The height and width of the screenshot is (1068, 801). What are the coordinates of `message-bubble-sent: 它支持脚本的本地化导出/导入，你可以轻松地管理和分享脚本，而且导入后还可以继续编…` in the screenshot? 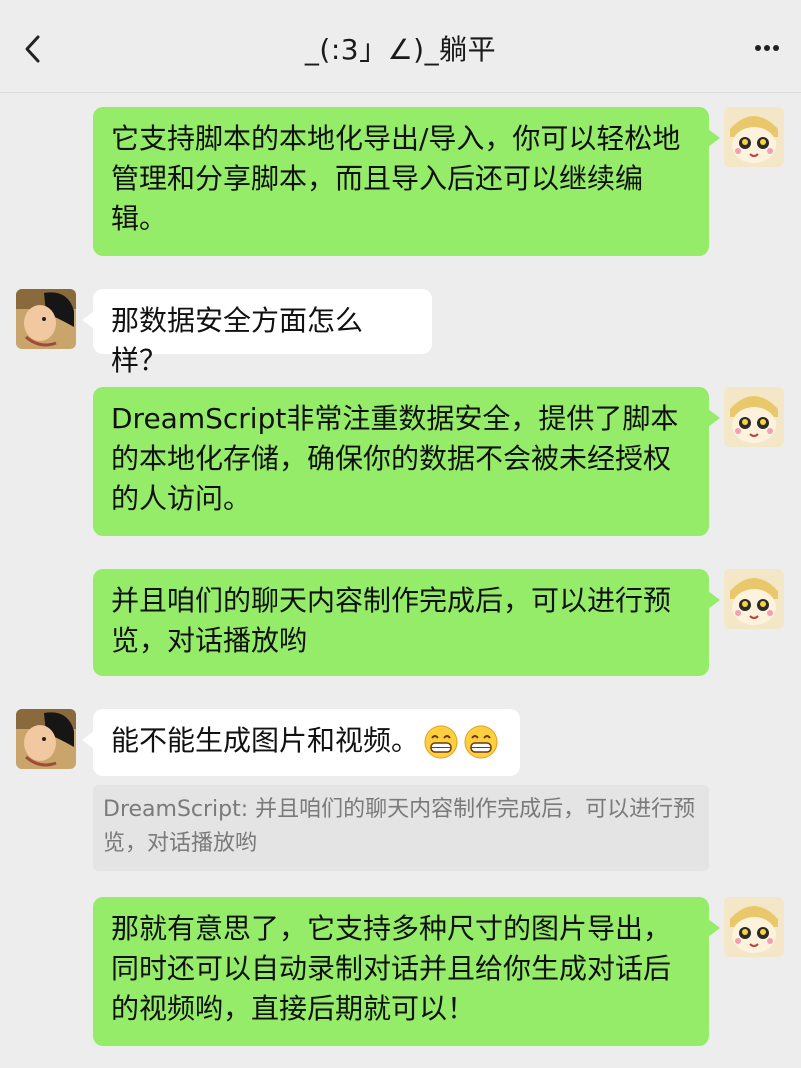 It's located at (406, 181).